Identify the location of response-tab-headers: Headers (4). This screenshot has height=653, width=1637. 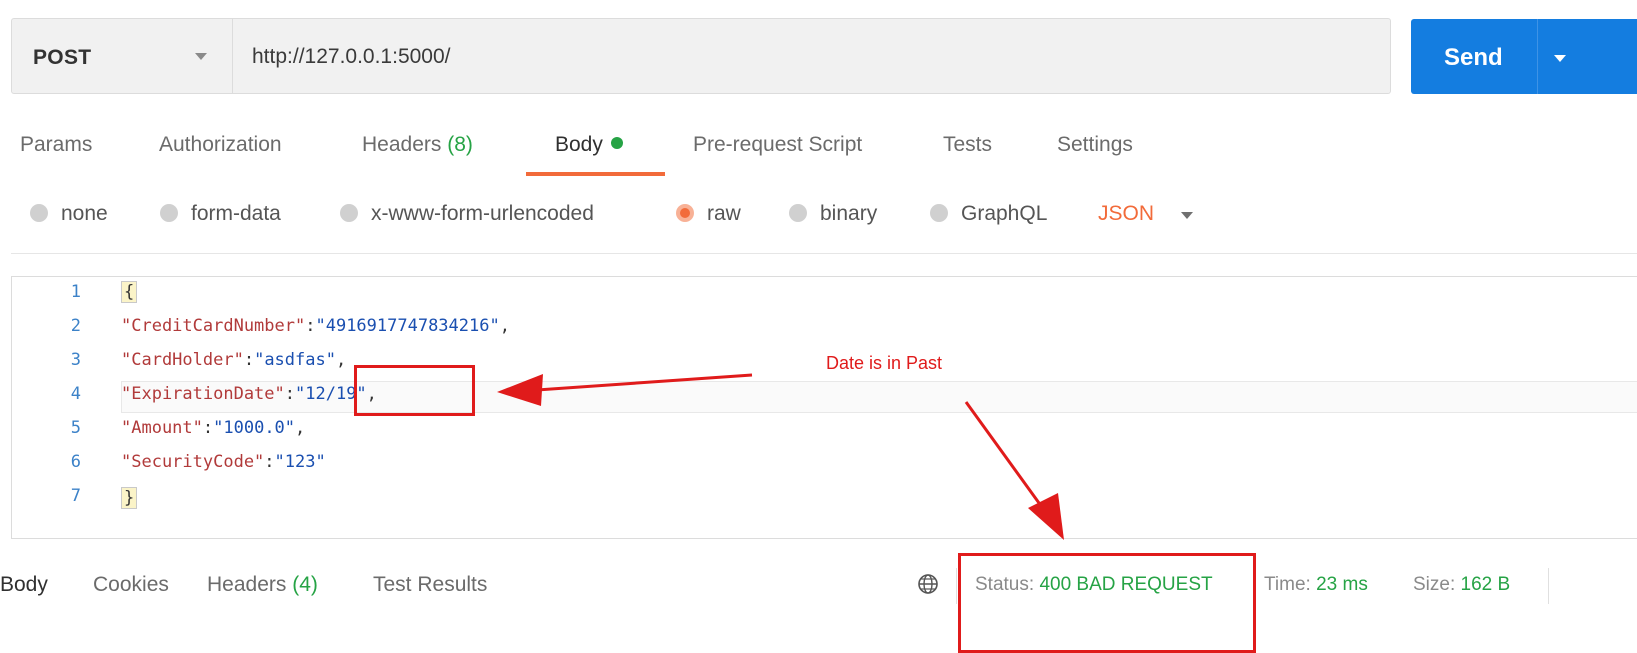
(262, 585).